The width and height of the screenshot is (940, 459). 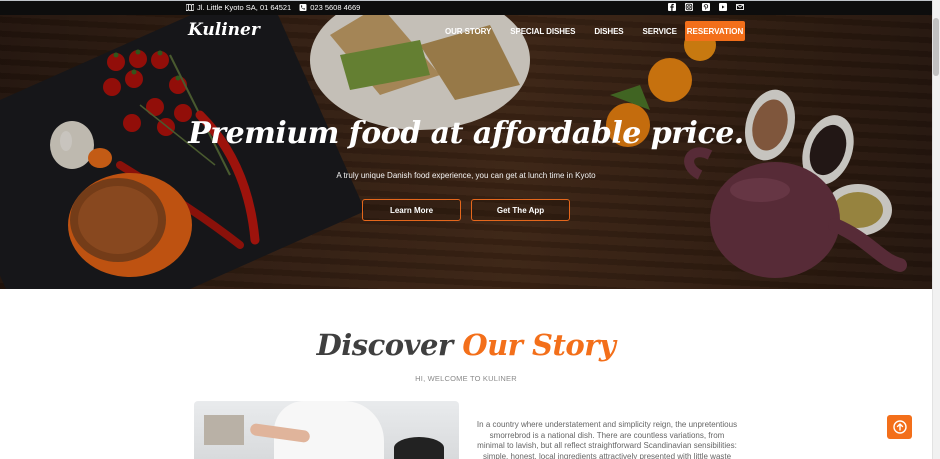 What do you see at coordinates (326, 430) in the screenshot?
I see `chef-image` at bounding box center [326, 430].